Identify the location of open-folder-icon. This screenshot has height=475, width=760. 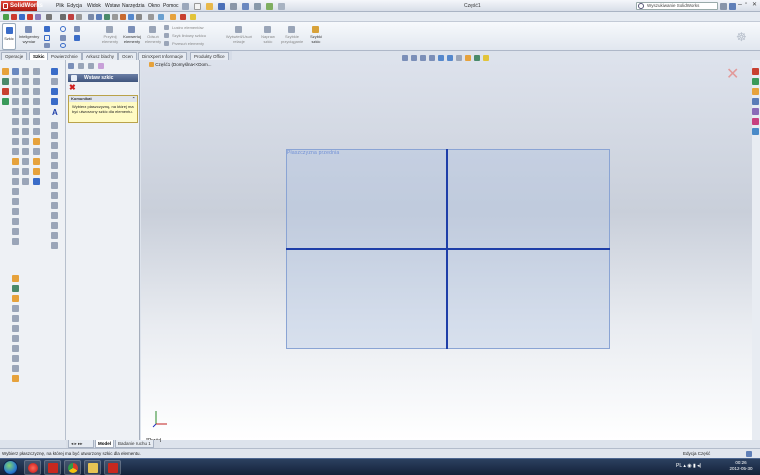
(209, 6).